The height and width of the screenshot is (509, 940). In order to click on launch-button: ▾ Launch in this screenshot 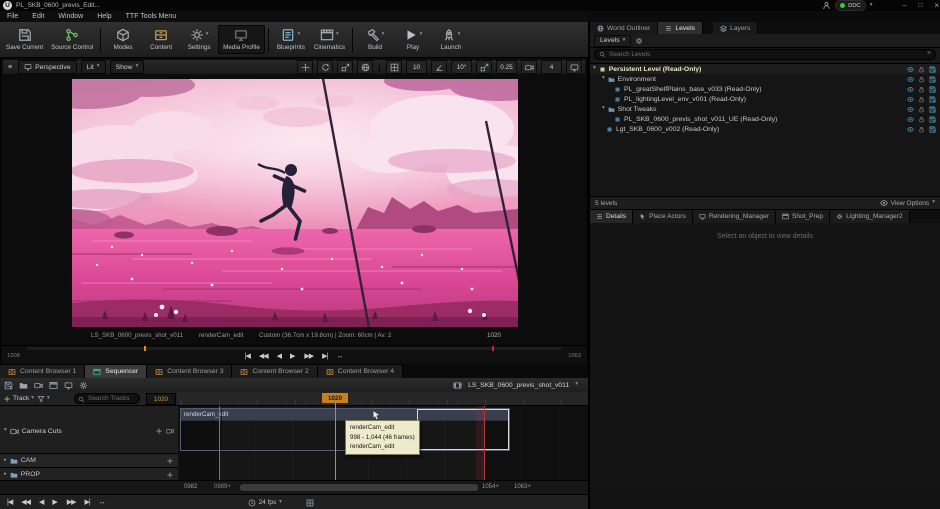, I will do `click(451, 39)`.